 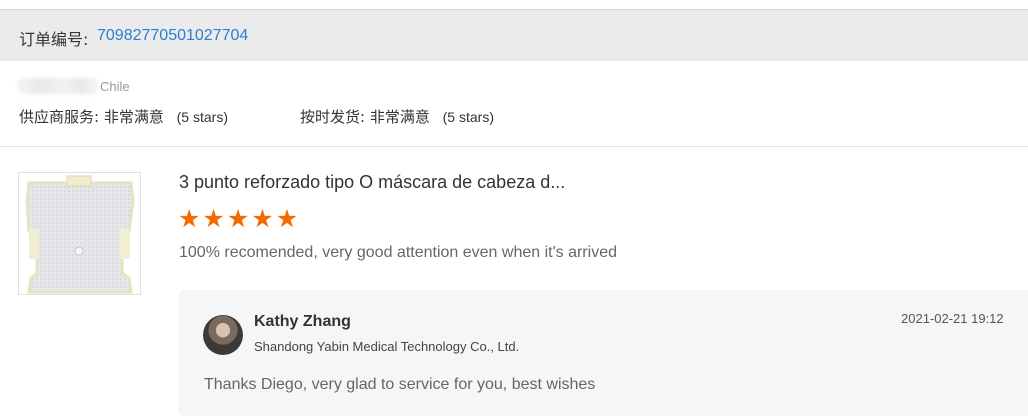 I want to click on order-number-link: 70982770501027704, so click(x=172, y=36).